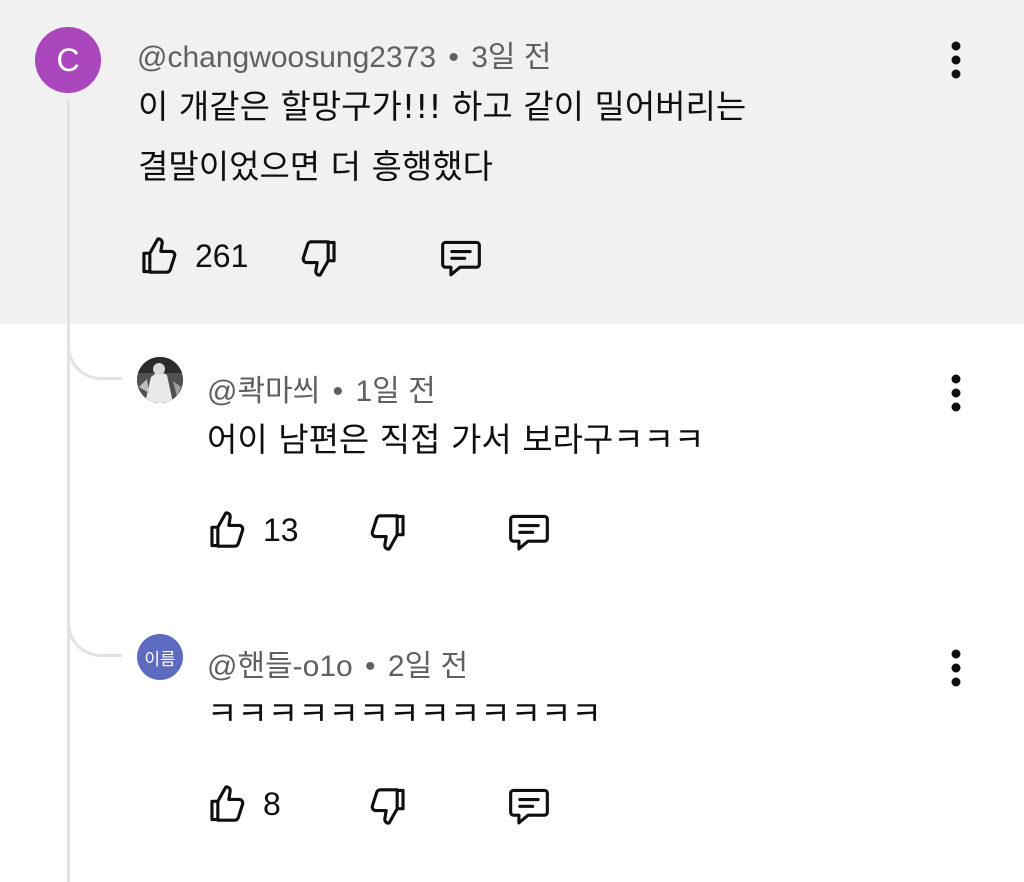 The image size is (1024, 882). I want to click on avatar, so click(160, 380).